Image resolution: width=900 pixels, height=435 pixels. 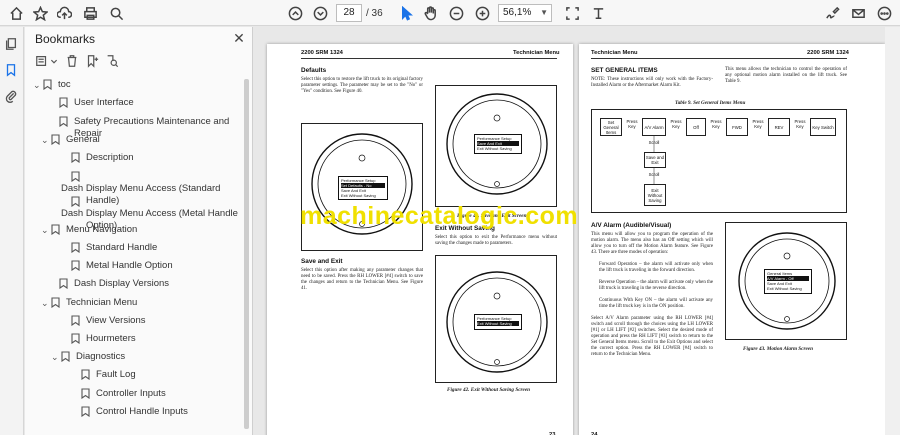 I want to click on add-bookmark-icon, so click(x=94, y=63).